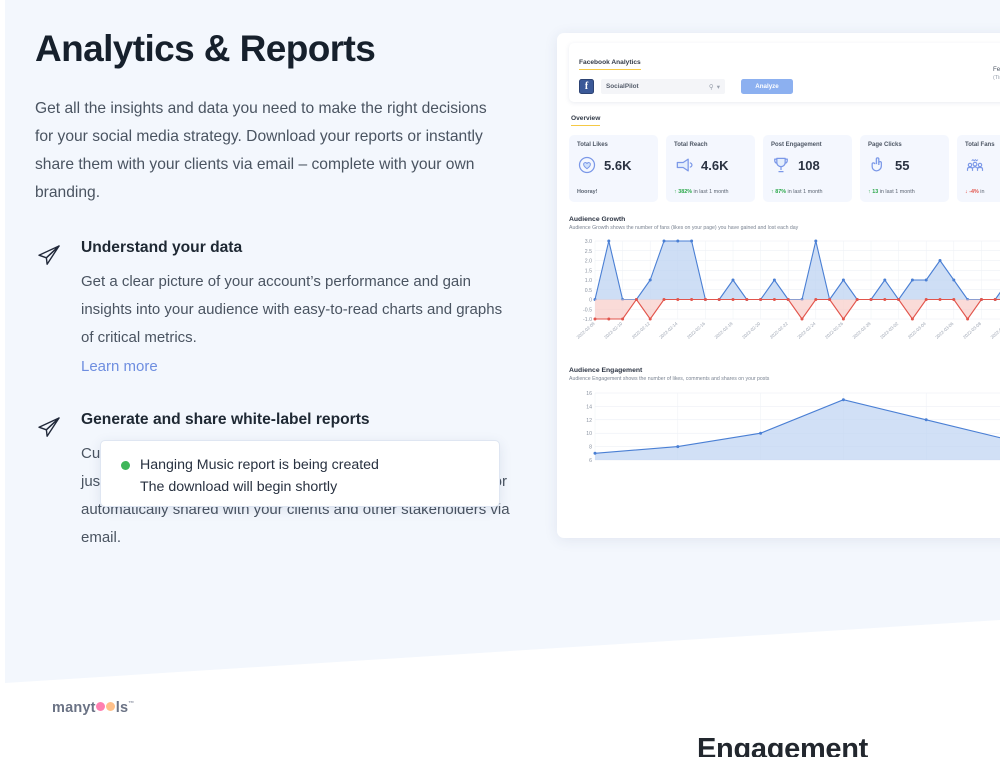 The width and height of the screenshot is (1000, 757). I want to click on svg-text: 3.0, so click(588, 242).